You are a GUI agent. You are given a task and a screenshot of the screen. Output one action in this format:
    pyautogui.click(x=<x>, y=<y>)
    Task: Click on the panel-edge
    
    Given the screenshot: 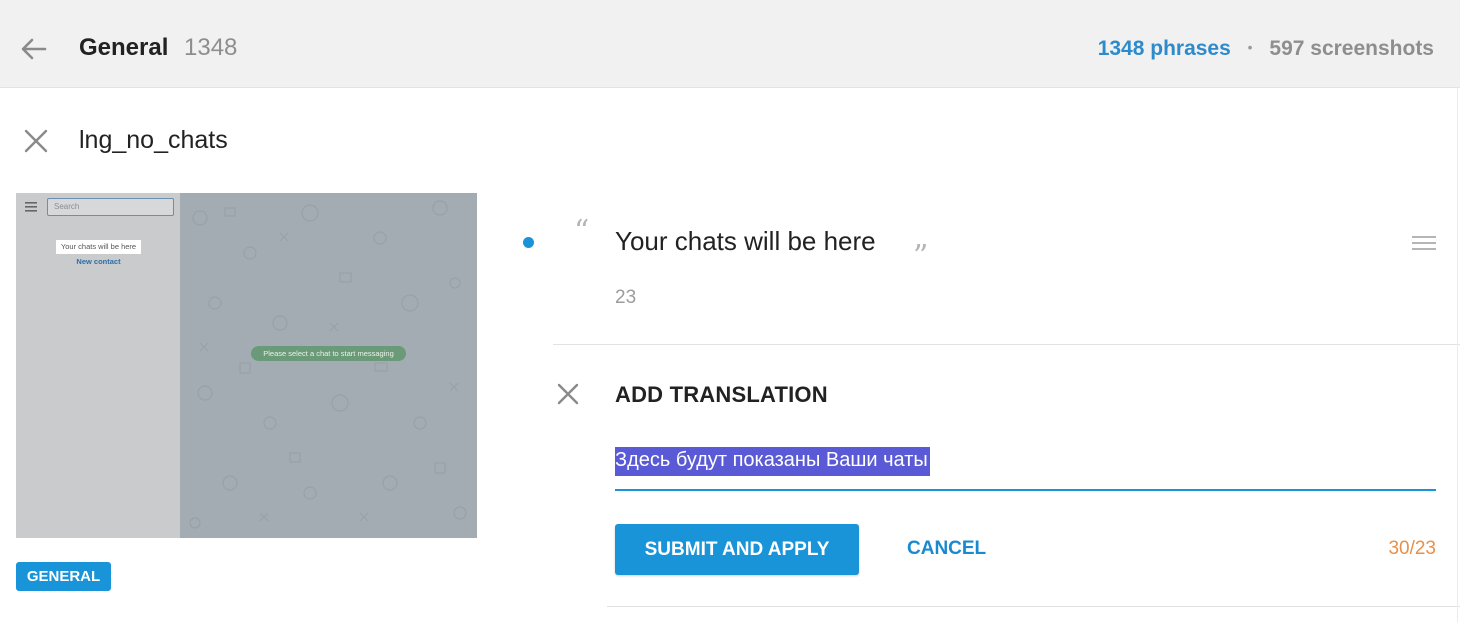 What is the action you would take?
    pyautogui.click(x=1457, y=355)
    